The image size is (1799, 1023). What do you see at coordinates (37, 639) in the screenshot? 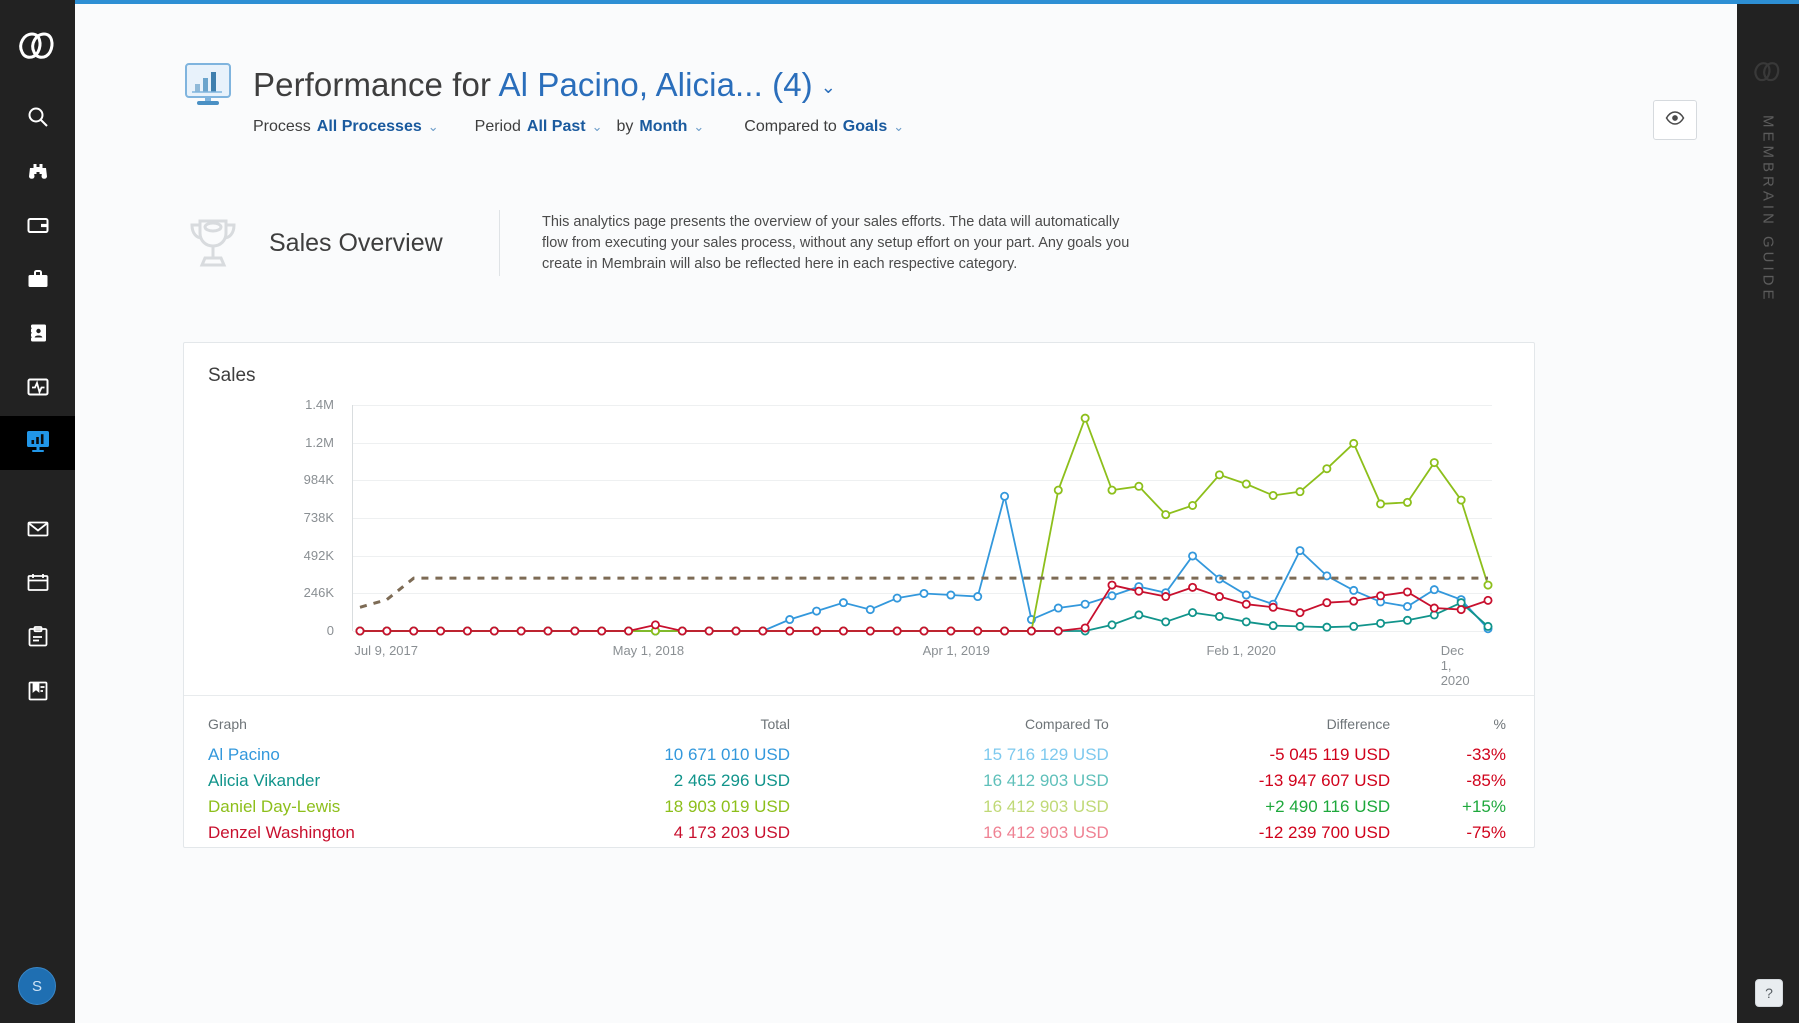
I see `sidebar-item-tasks` at bounding box center [37, 639].